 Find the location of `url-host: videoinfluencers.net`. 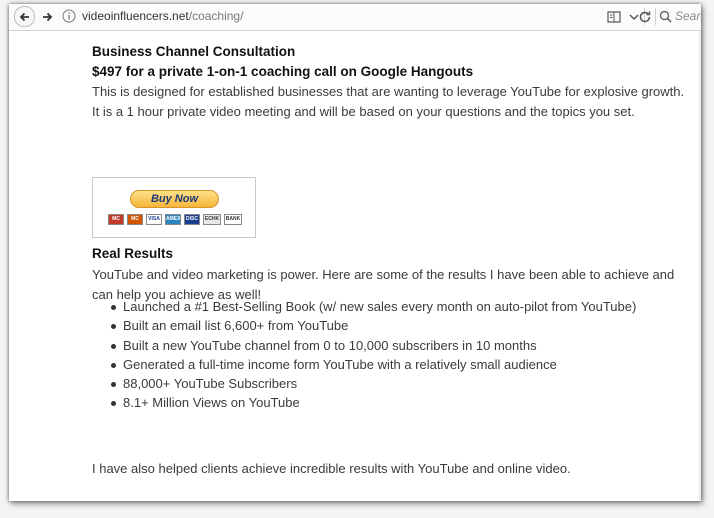

url-host: videoinfluencers.net is located at coordinates (135, 16).